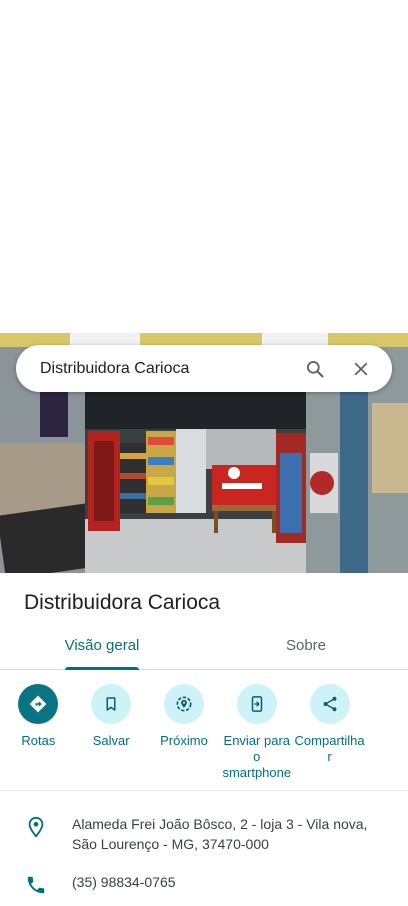 This screenshot has height=906, width=408. Describe the element at coordinates (183, 704) in the screenshot. I see `nearby-icon` at that location.